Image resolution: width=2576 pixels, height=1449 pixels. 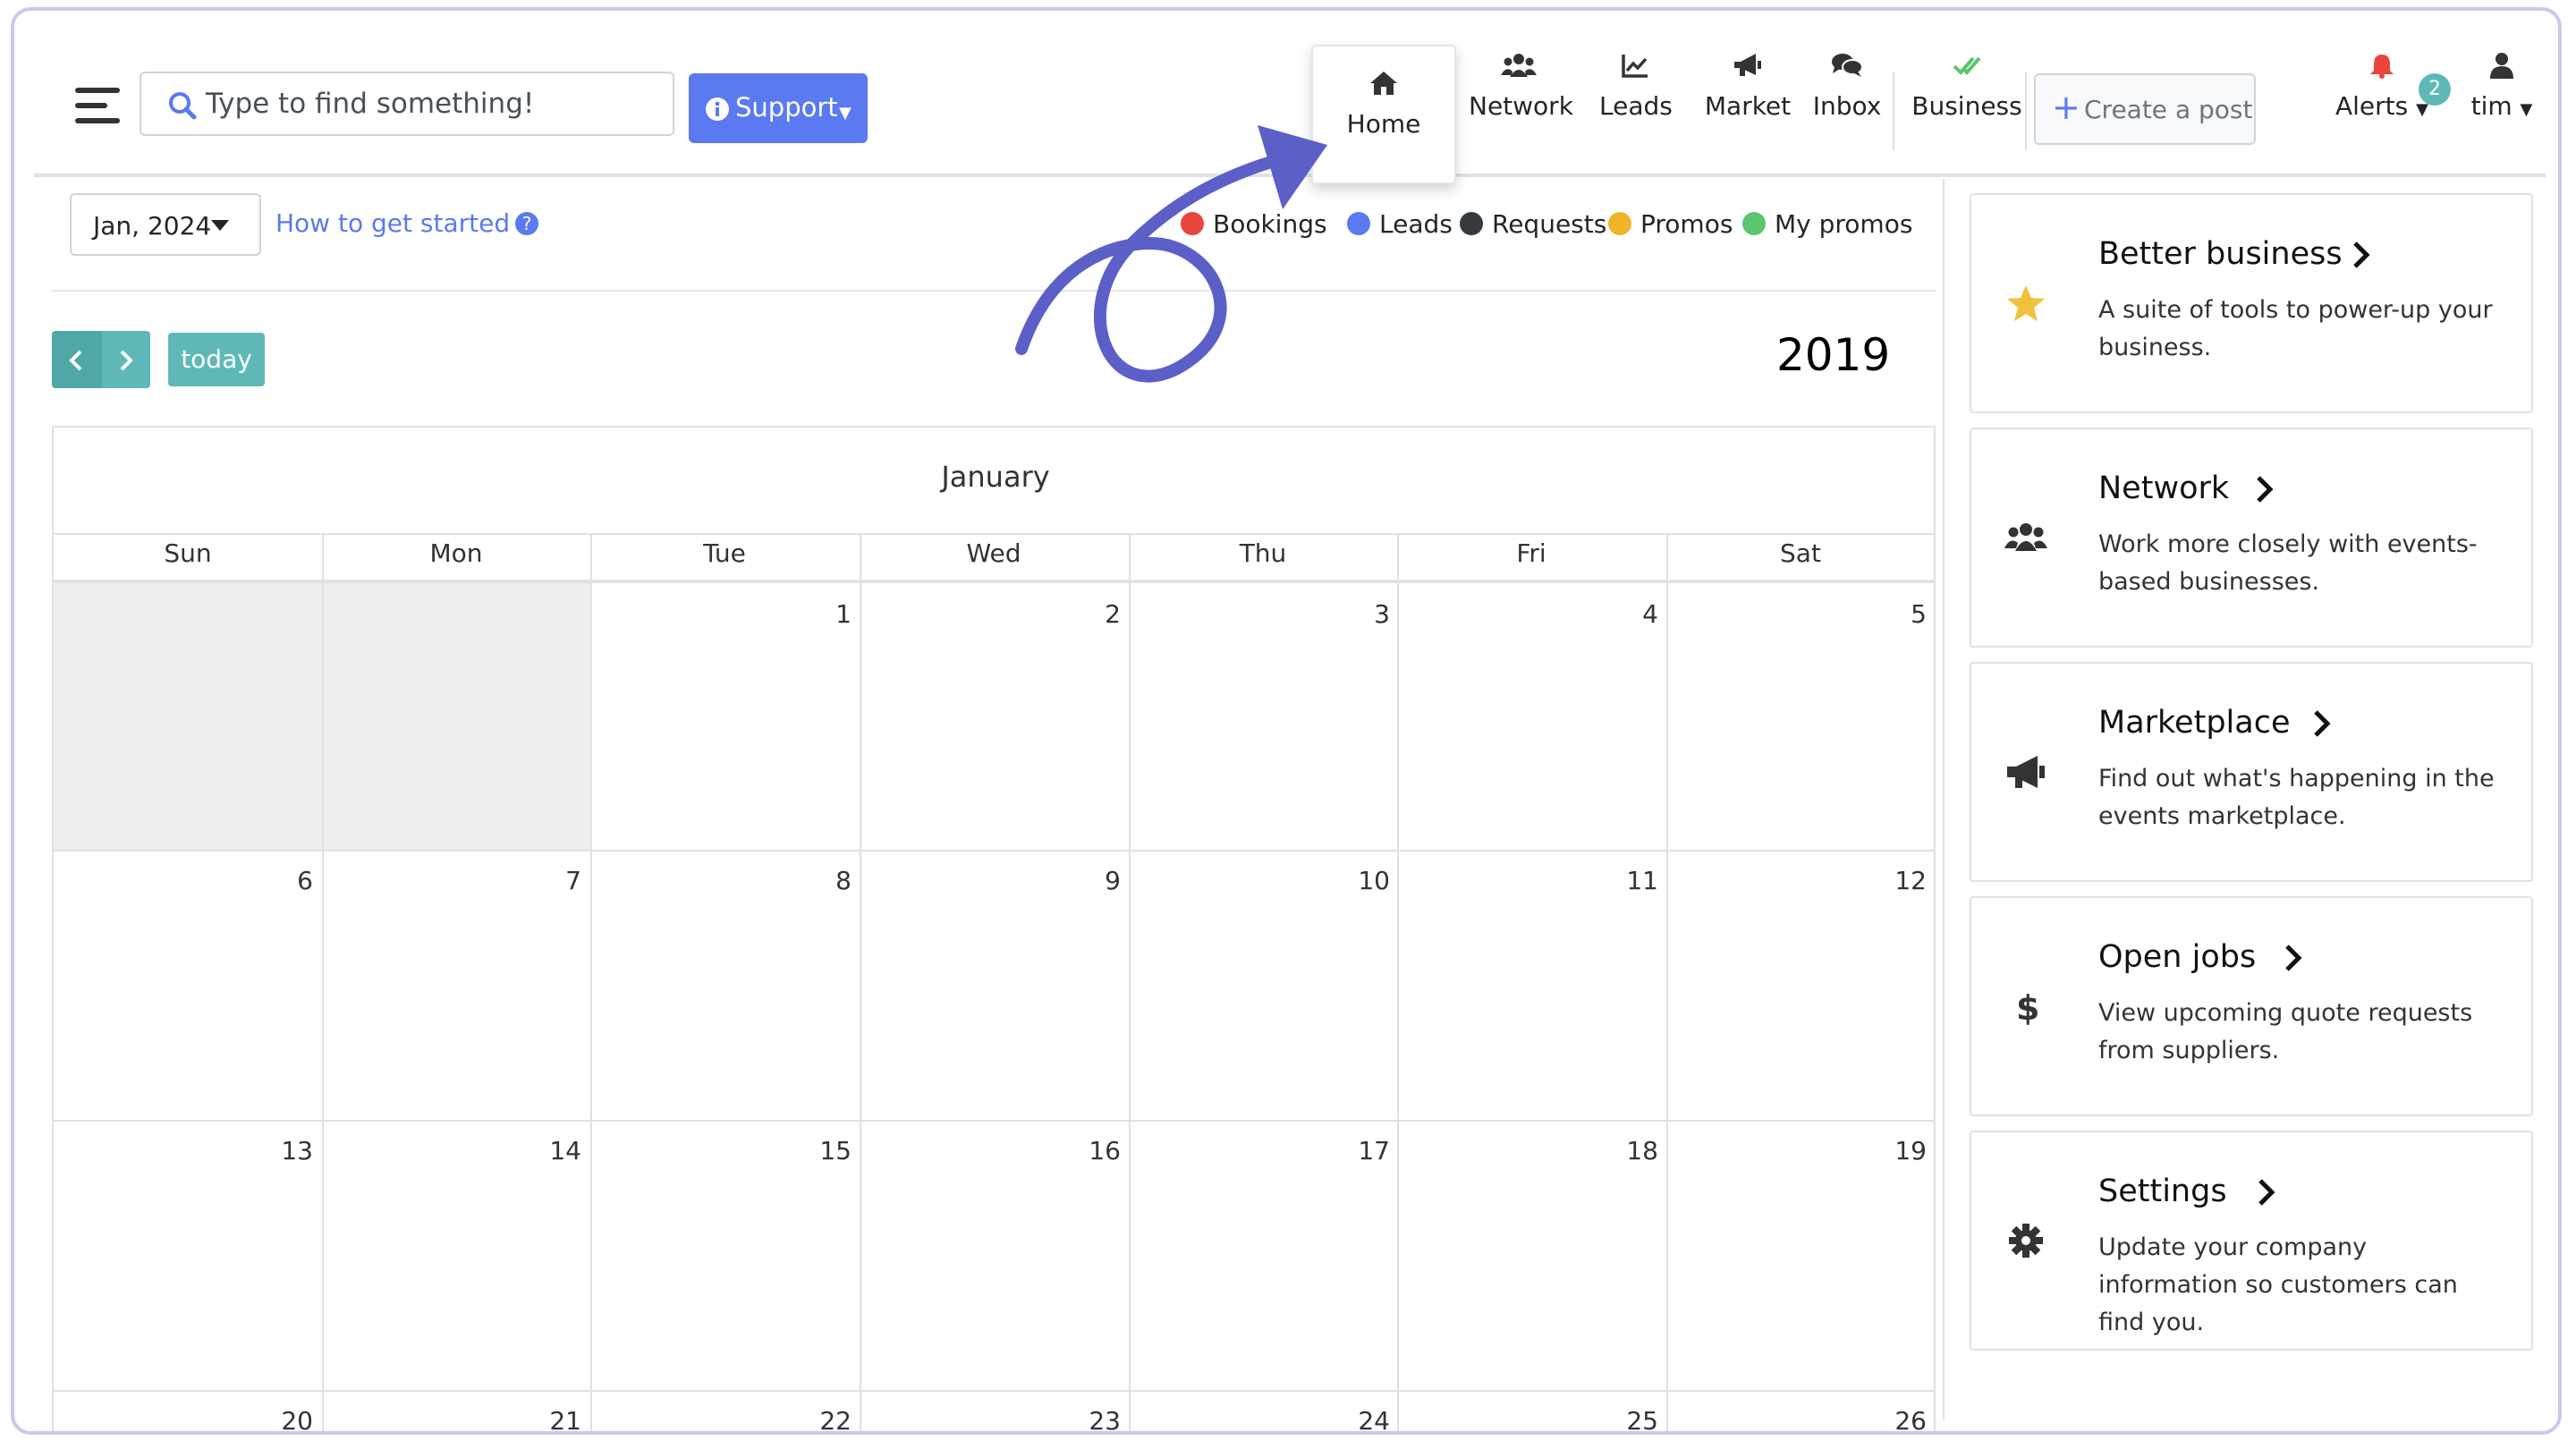 I want to click on legend-label: Promos, so click(x=1686, y=224).